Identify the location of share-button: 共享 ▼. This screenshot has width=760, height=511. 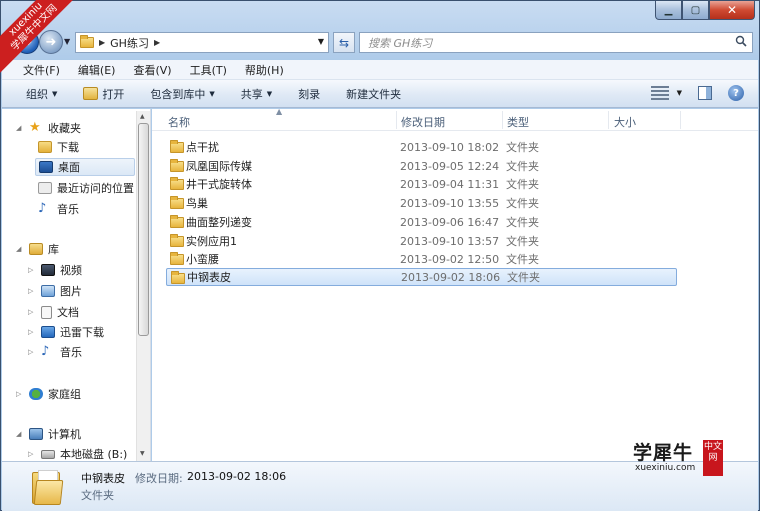
(256, 94).